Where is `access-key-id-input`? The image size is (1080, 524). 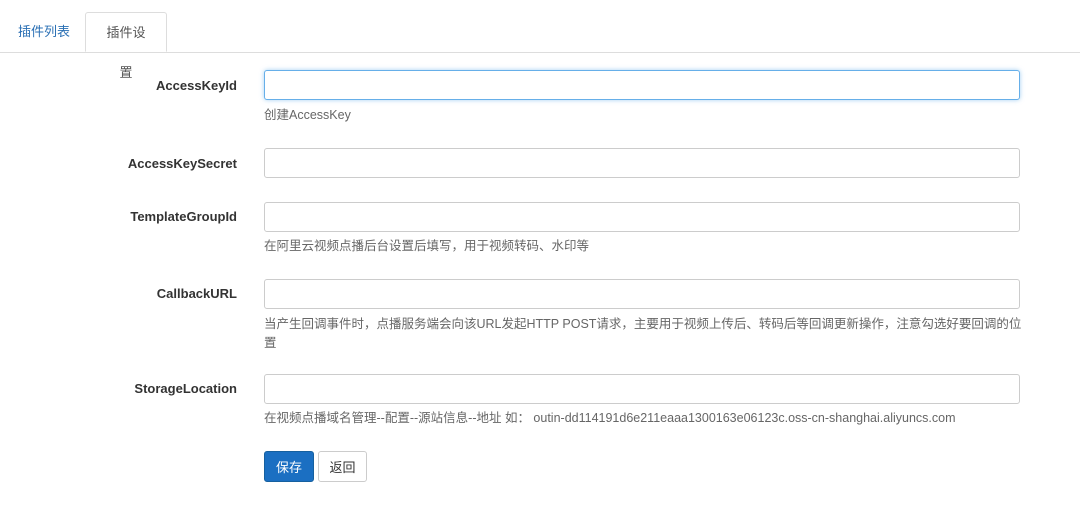
access-key-id-input is located at coordinates (642, 85).